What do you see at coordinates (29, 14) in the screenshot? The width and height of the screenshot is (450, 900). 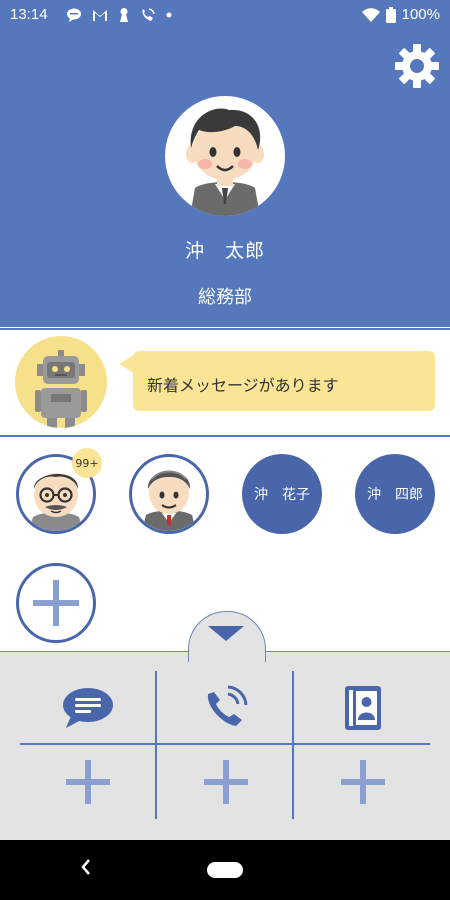 I see `status-time: 13:14` at bounding box center [29, 14].